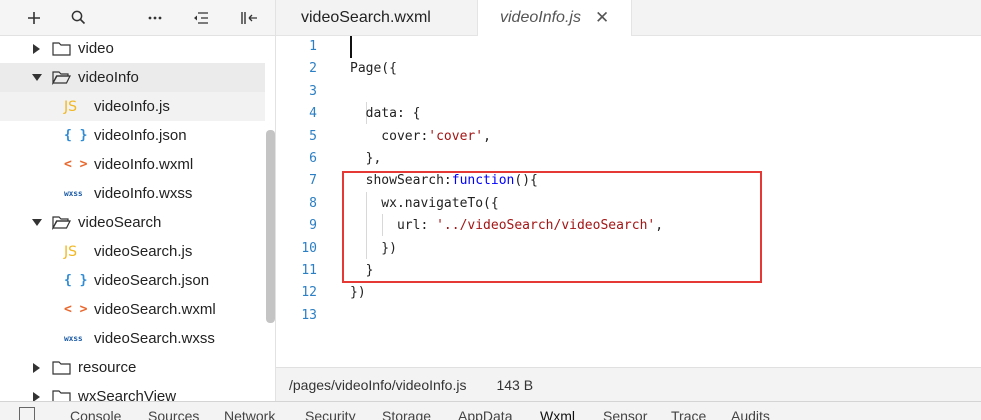 The height and width of the screenshot is (420, 981). I want to click on tree-item-label: videoSearch.json, so click(152, 280).